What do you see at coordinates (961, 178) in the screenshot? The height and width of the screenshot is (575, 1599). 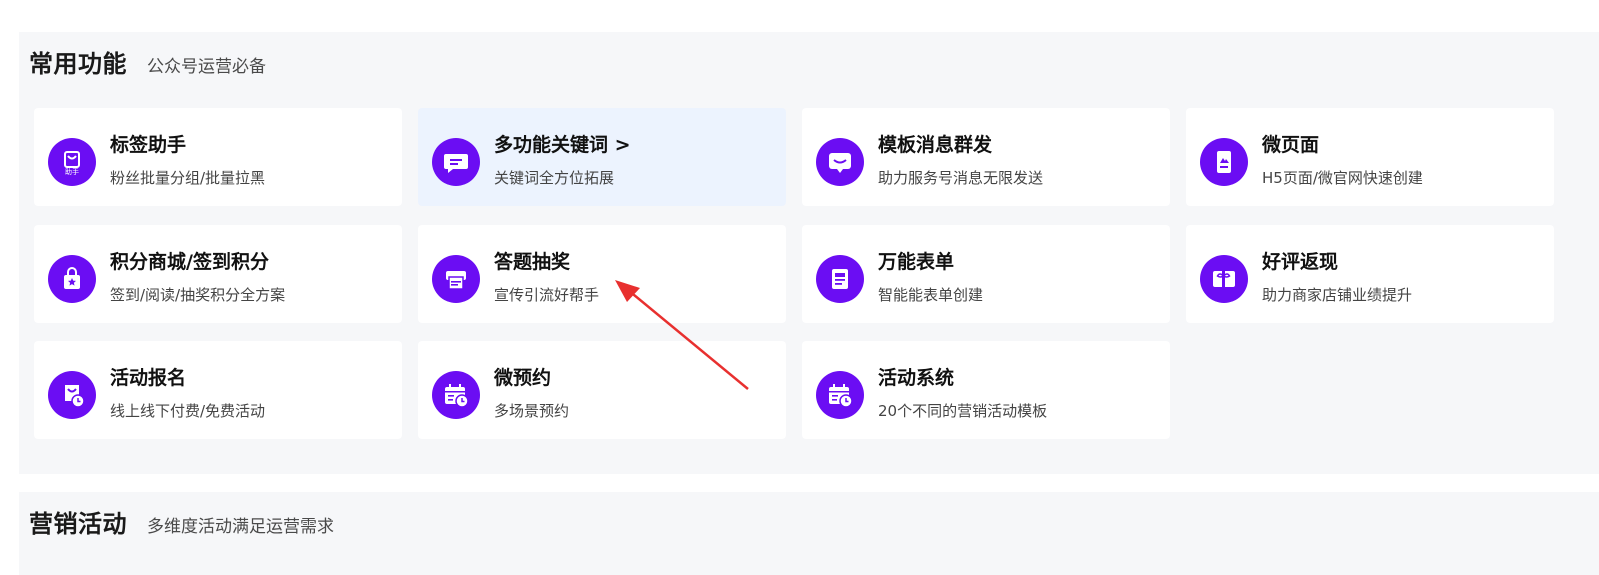 I see `card-description: 助力服务号消息无限发送` at bounding box center [961, 178].